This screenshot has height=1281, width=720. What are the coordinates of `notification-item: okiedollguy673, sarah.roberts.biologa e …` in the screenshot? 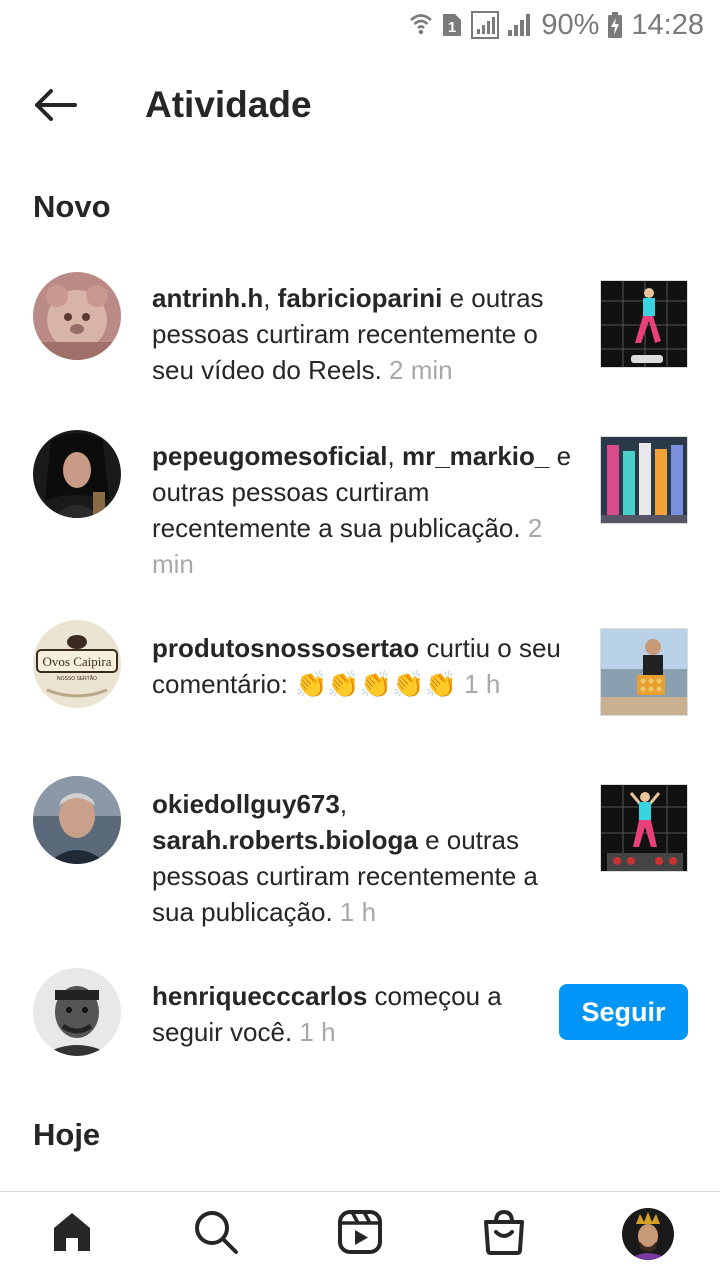 It's located at (360, 856).